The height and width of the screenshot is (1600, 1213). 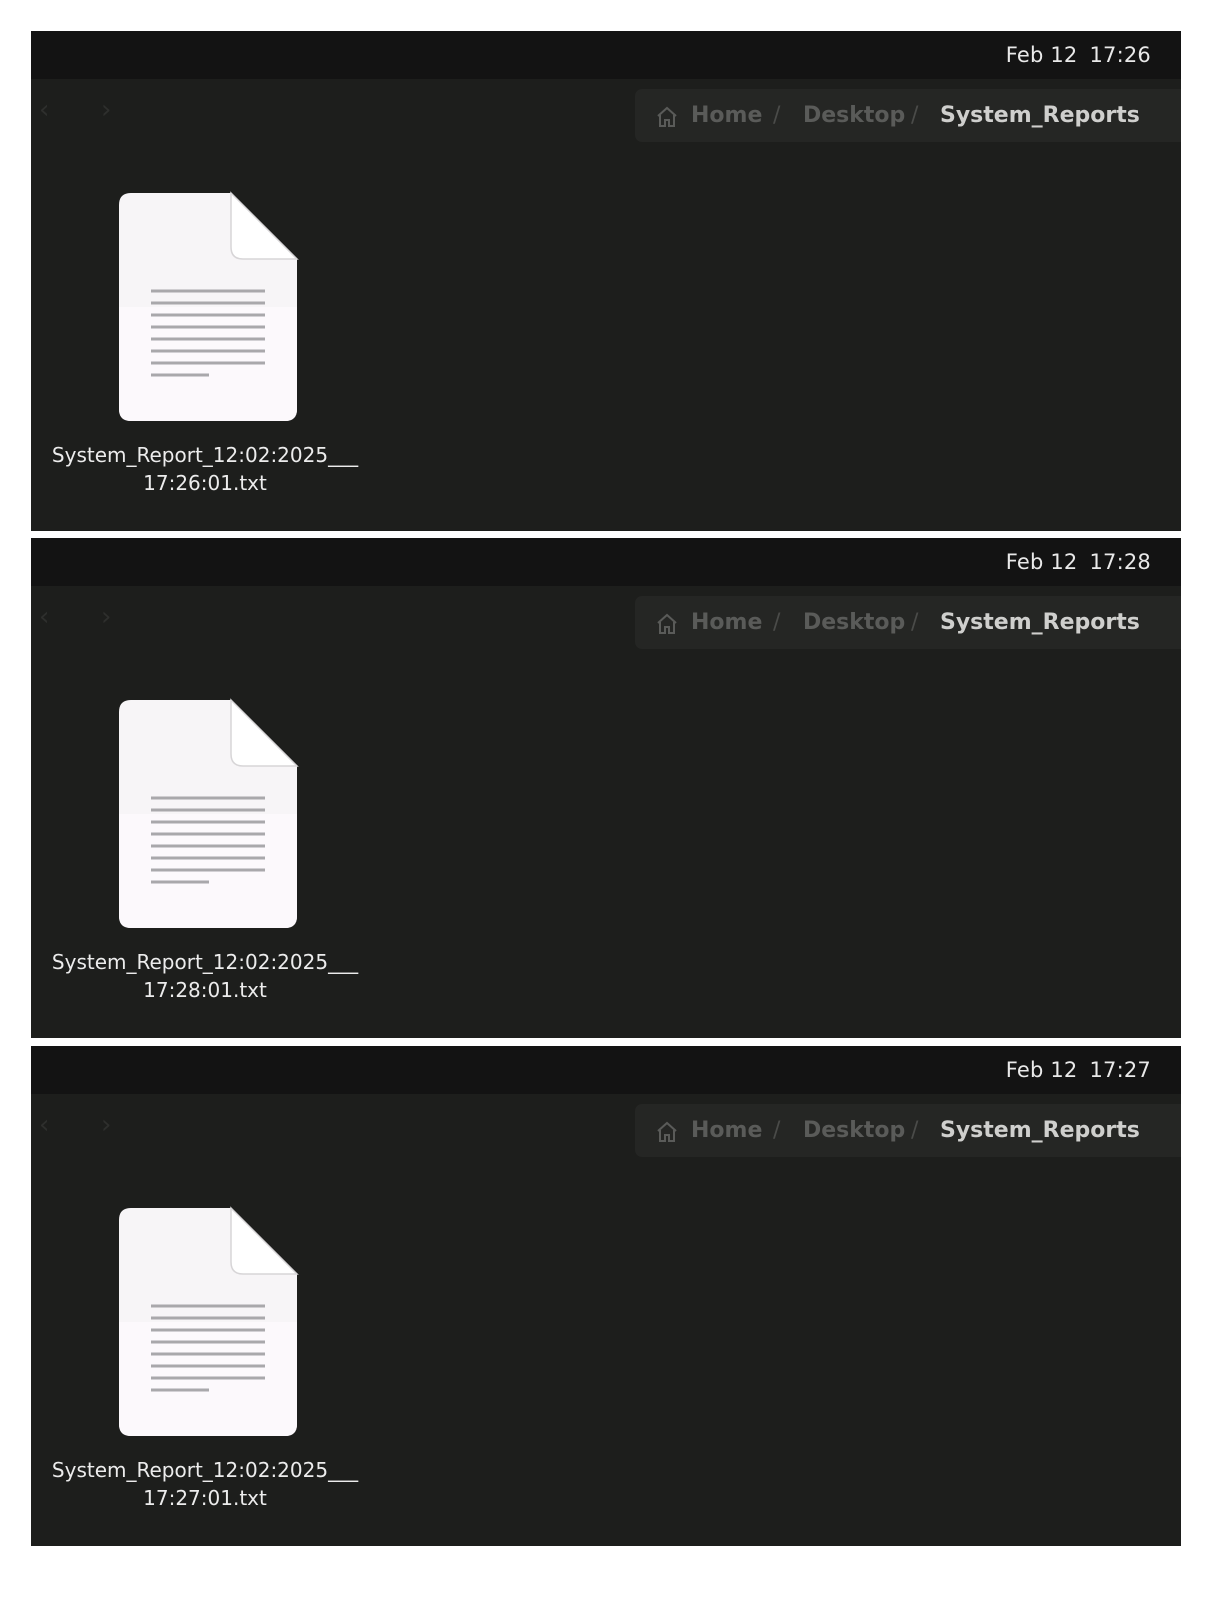 I want to click on top-bar: Feb 12 17:26, so click(x=606, y=55).